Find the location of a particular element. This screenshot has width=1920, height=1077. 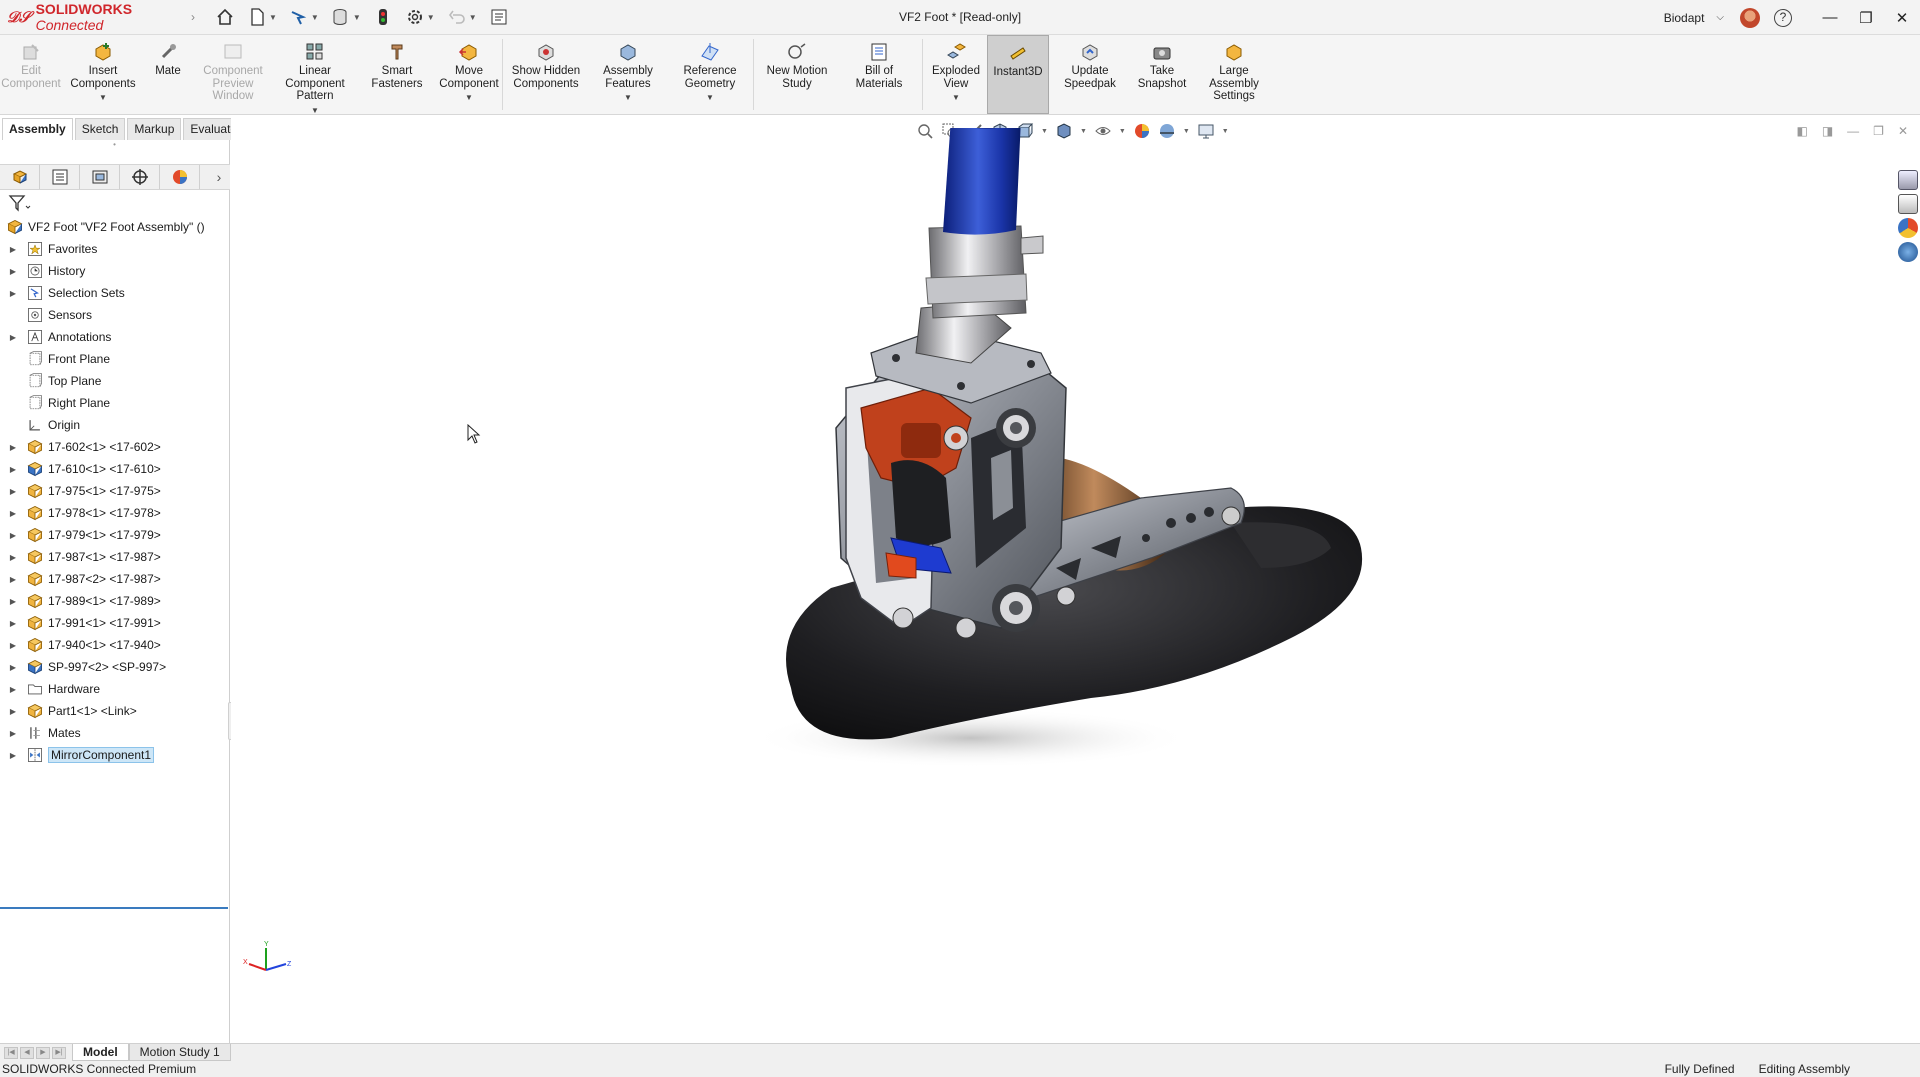

tree-item: Front Plane is located at coordinates (115, 359).